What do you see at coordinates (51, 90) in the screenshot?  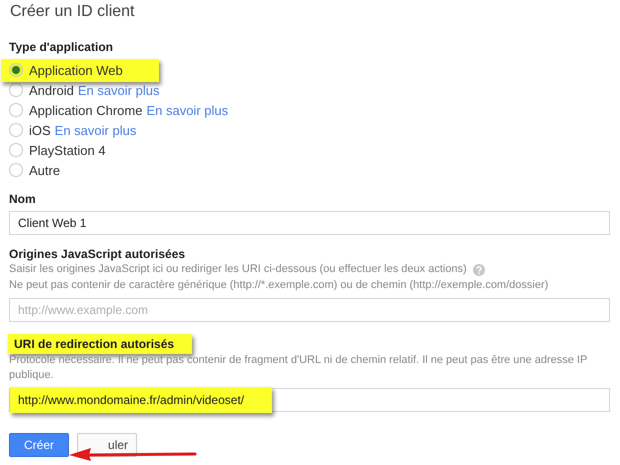 I see `option-label: Android` at bounding box center [51, 90].